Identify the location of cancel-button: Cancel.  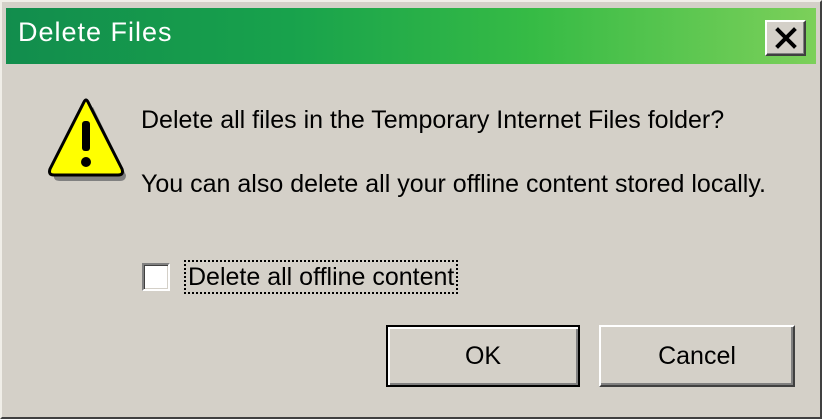
(697, 356).